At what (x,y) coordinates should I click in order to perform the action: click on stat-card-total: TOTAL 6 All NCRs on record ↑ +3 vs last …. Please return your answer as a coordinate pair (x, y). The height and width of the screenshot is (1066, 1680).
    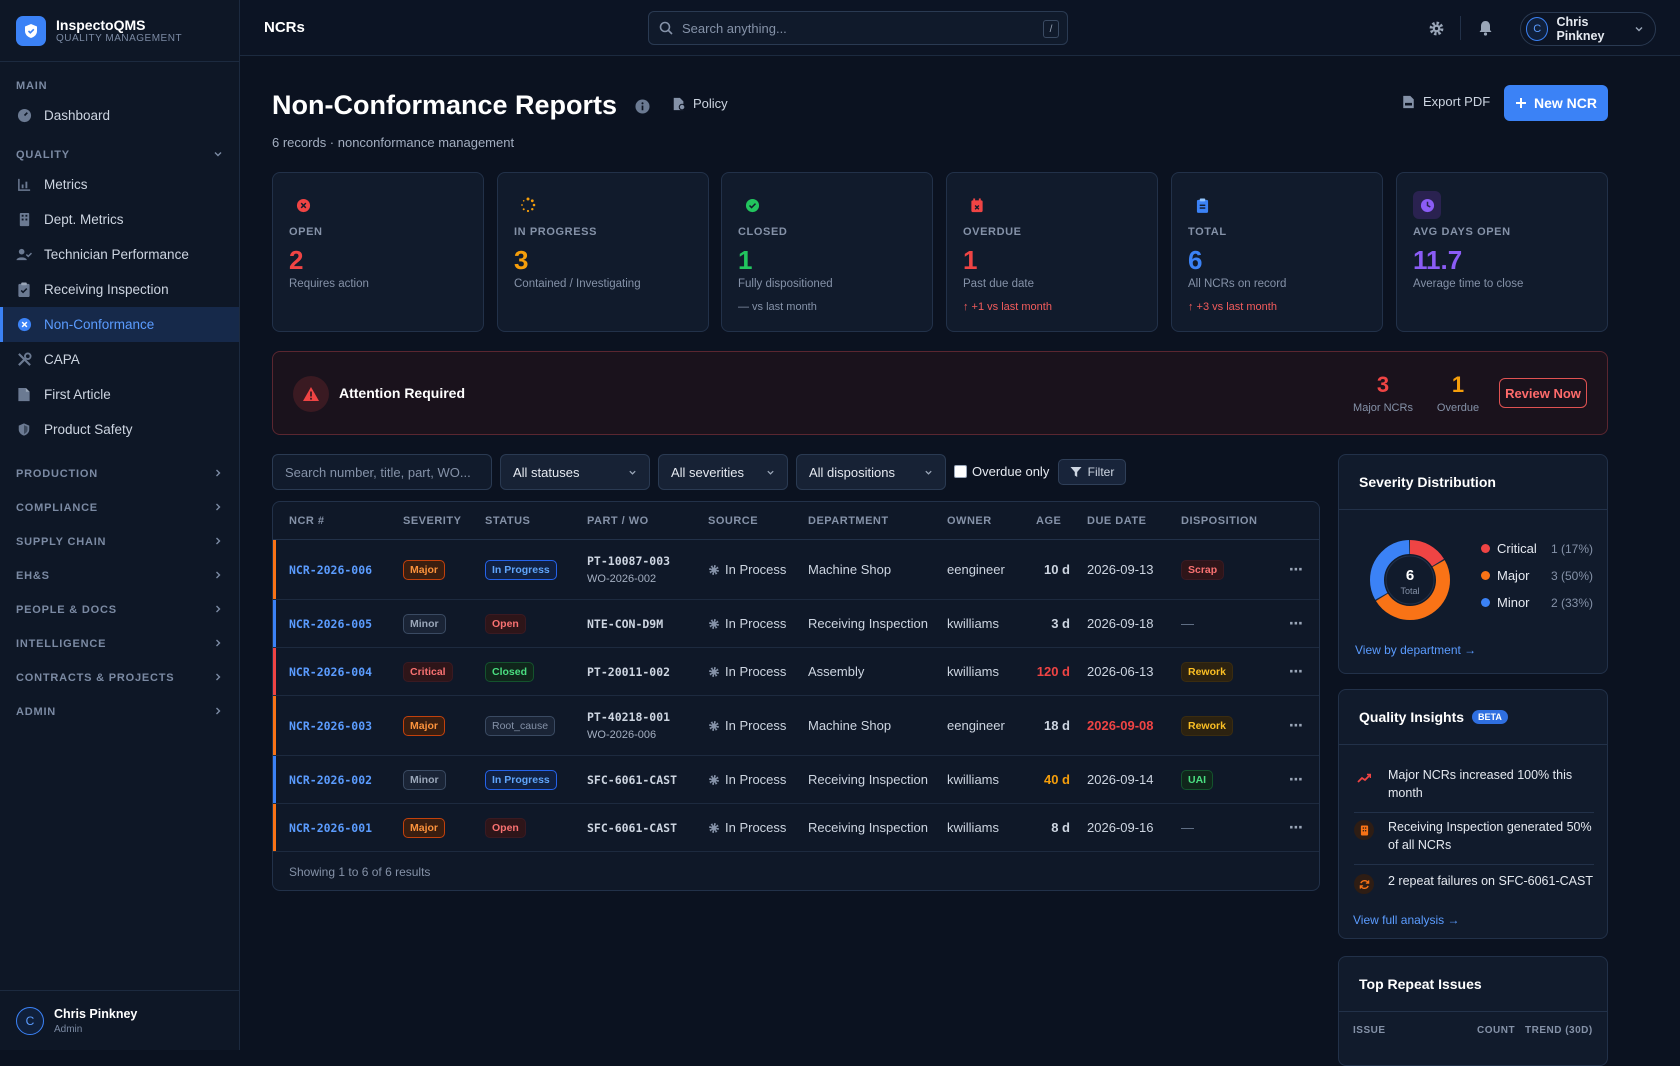
    Looking at the image, I should click on (1277, 252).